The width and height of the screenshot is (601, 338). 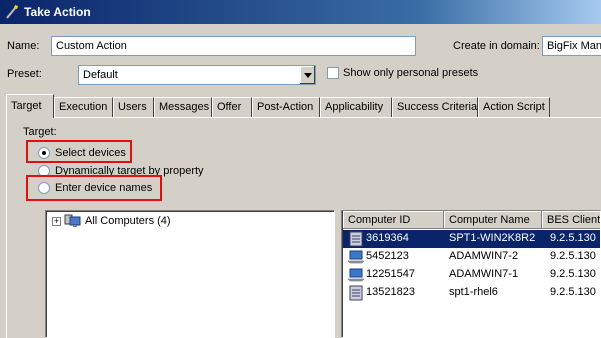 What do you see at coordinates (72, 220) in the screenshot?
I see `computer-group-icon` at bounding box center [72, 220].